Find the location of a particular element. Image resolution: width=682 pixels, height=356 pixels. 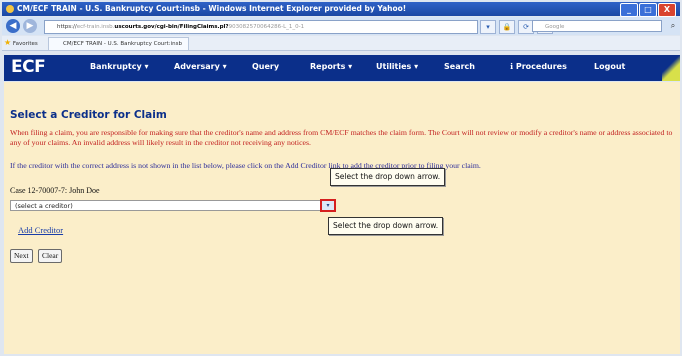

menu-bankruptcy: Bankruptcy ▾ is located at coordinates (119, 66).